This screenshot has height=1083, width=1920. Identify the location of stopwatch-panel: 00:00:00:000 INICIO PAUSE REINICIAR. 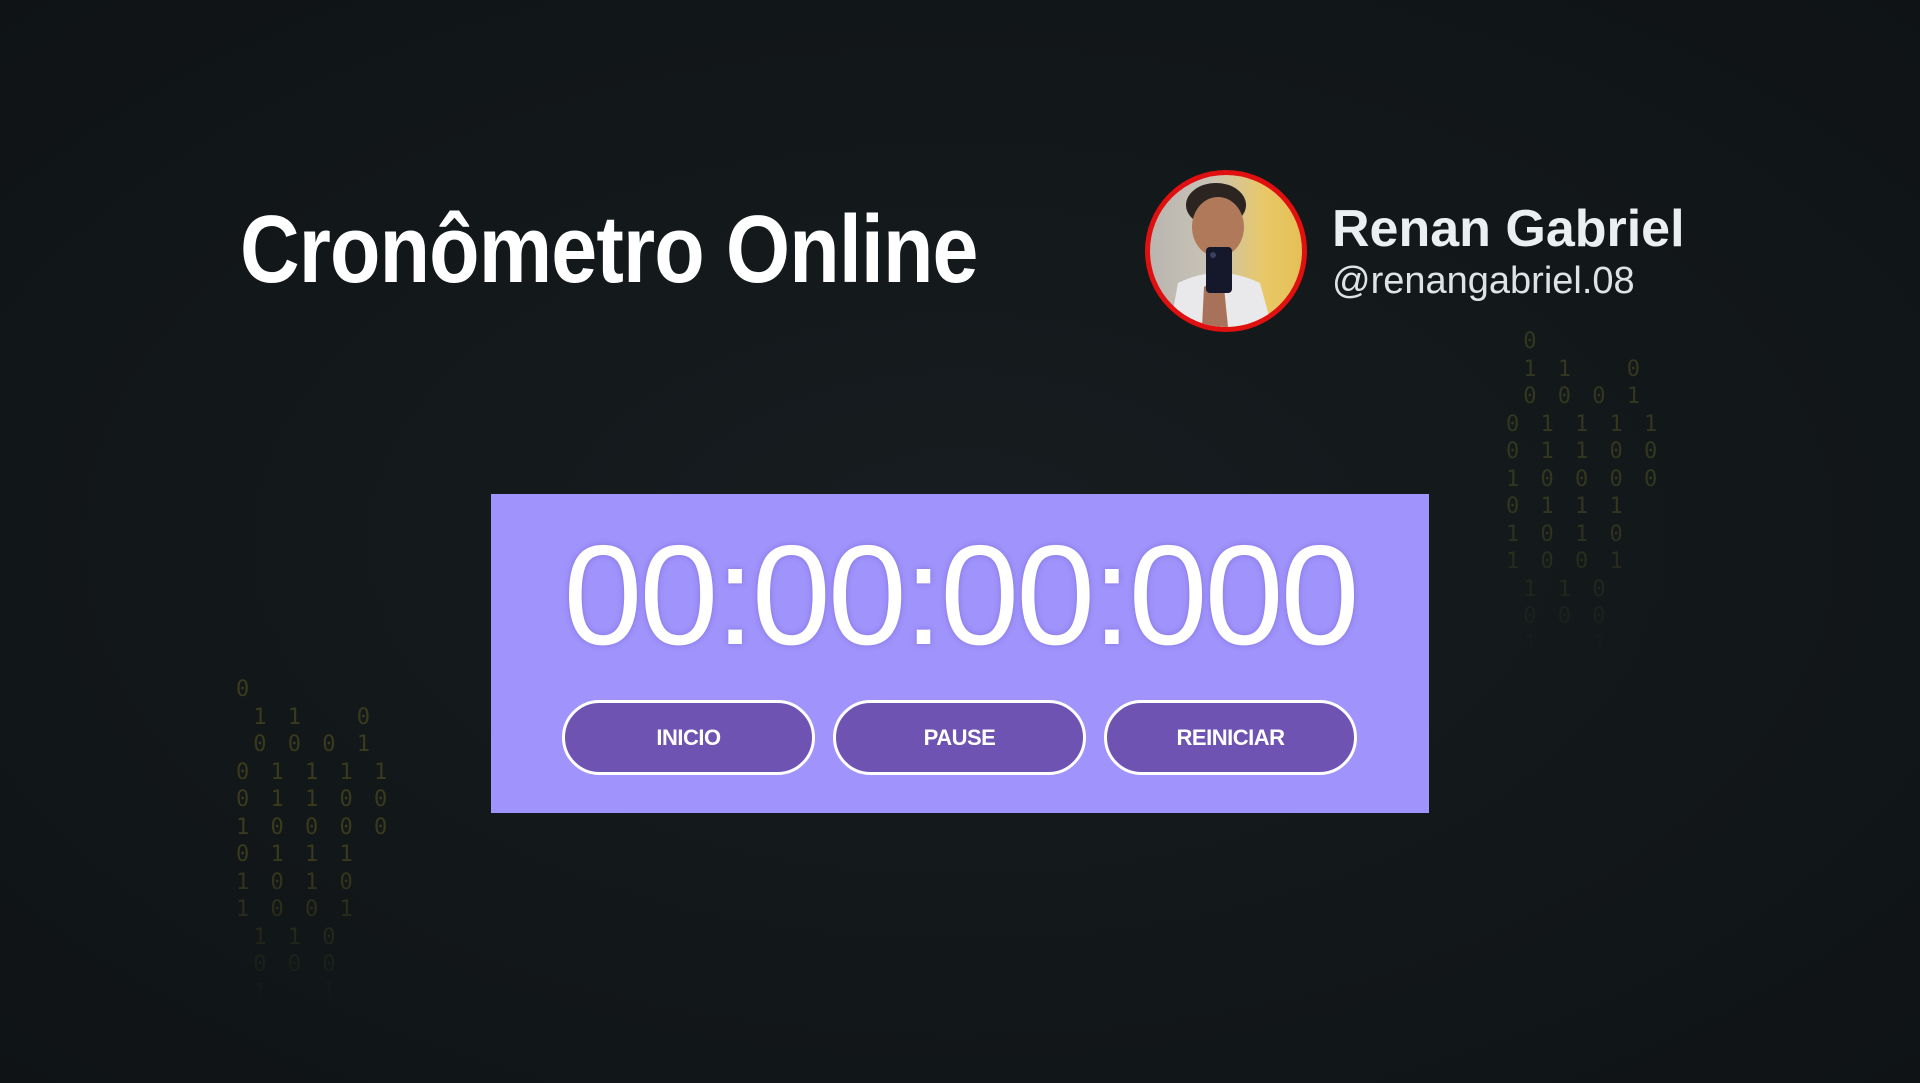
(960, 653).